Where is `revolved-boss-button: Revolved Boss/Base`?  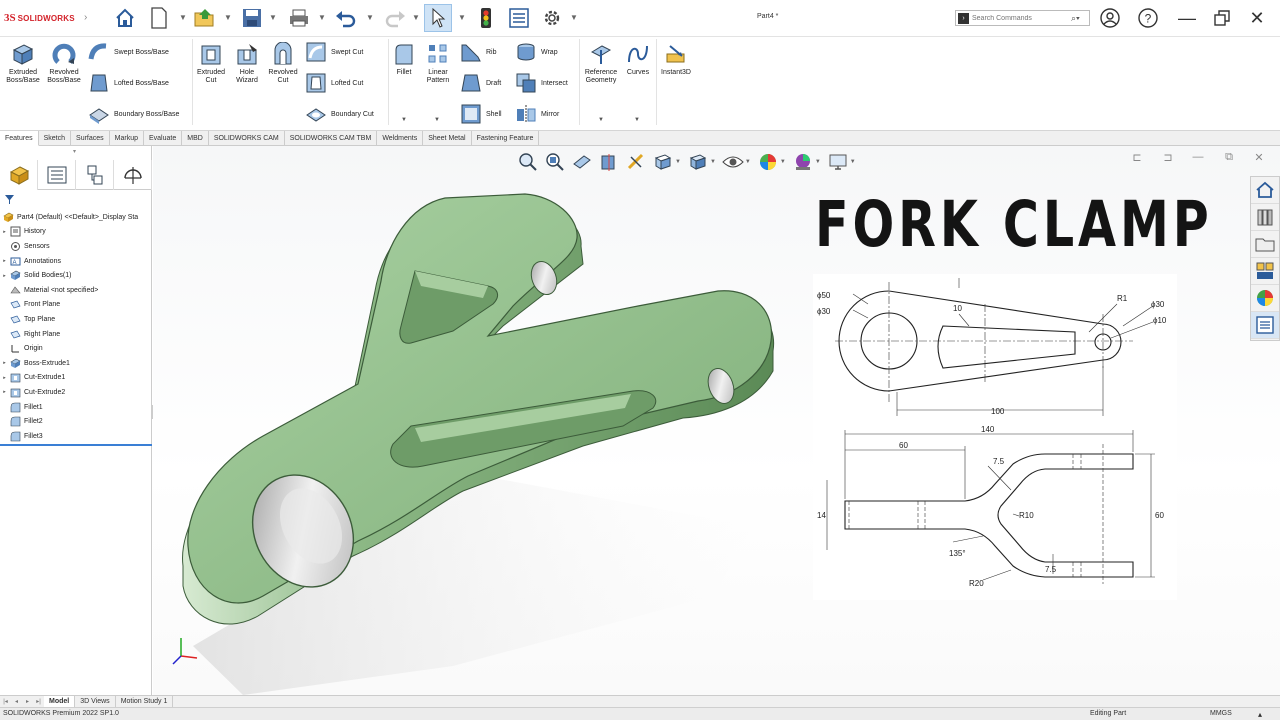
revolved-boss-button: Revolved Boss/Base is located at coordinates (64, 63).